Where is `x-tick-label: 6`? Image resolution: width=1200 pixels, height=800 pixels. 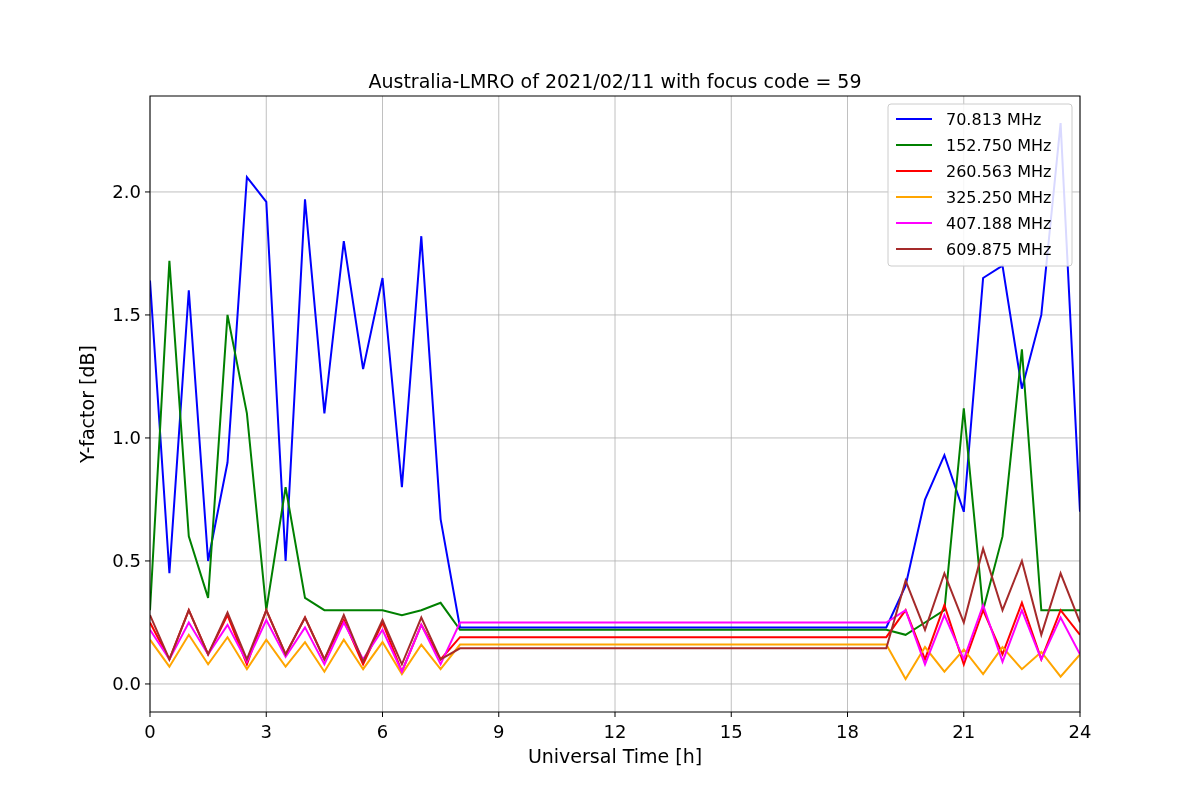 x-tick-label: 6 is located at coordinates (382, 731).